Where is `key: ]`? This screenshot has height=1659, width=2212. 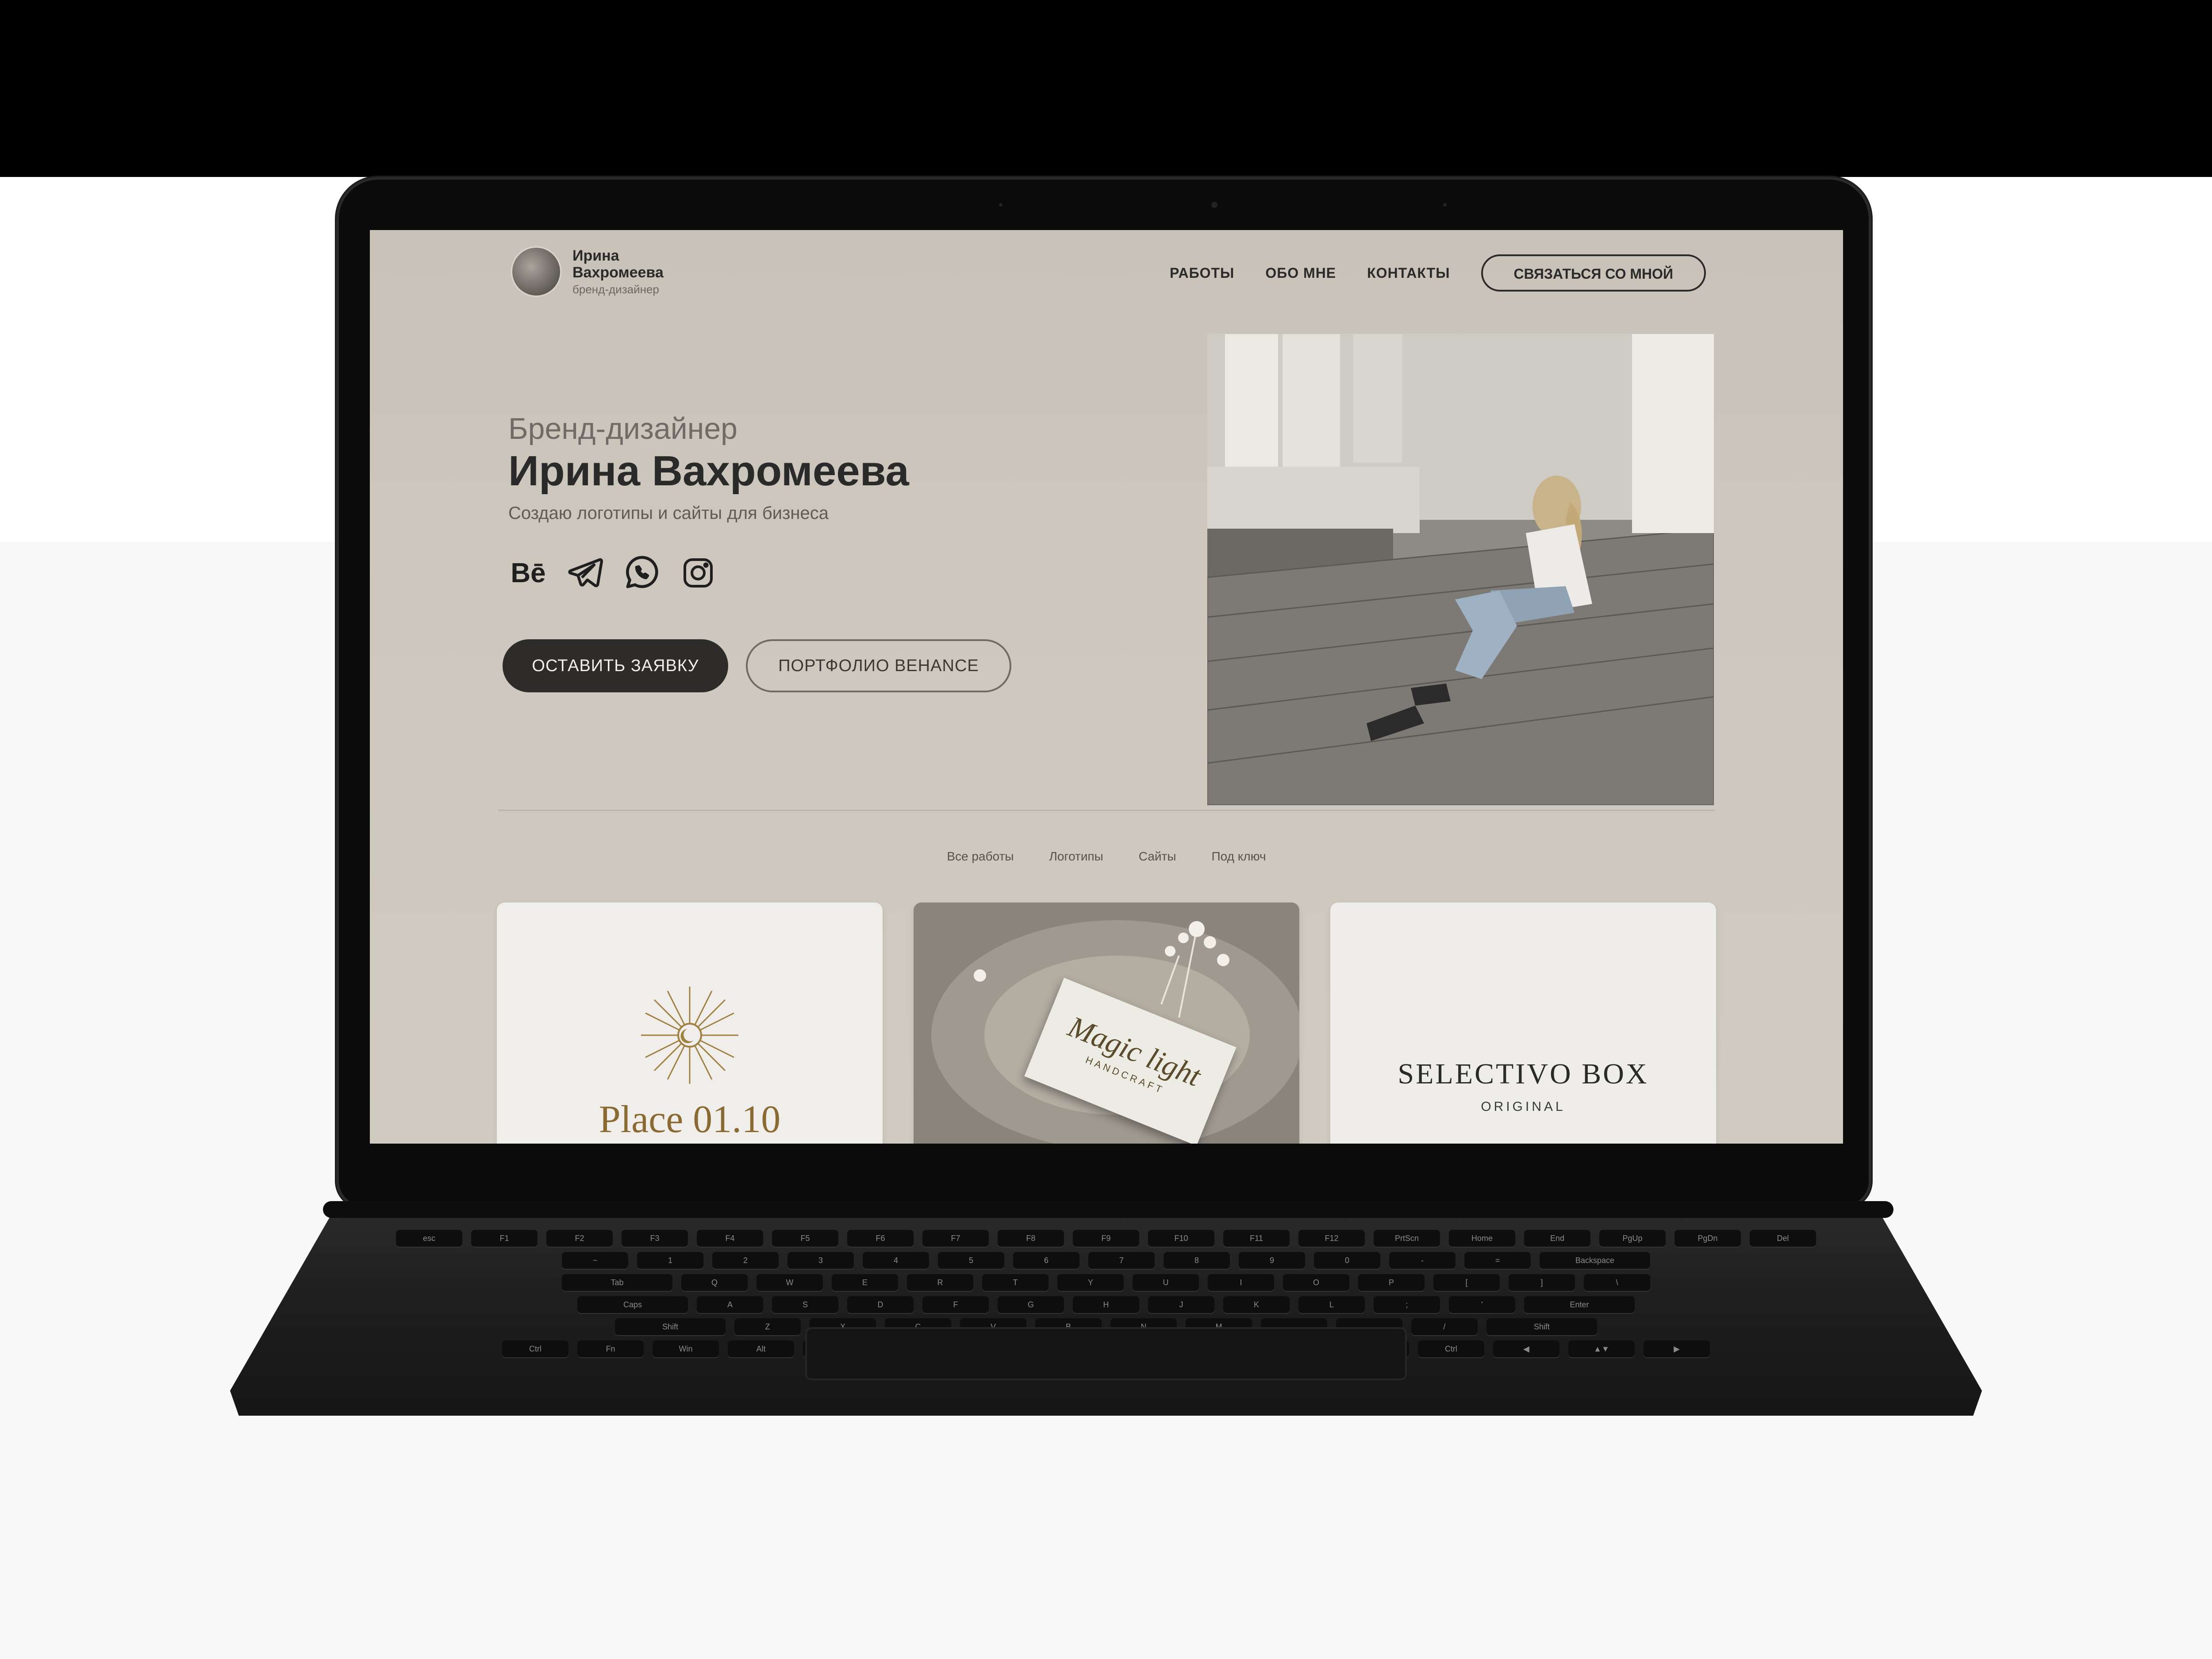 key: ] is located at coordinates (1542, 1282).